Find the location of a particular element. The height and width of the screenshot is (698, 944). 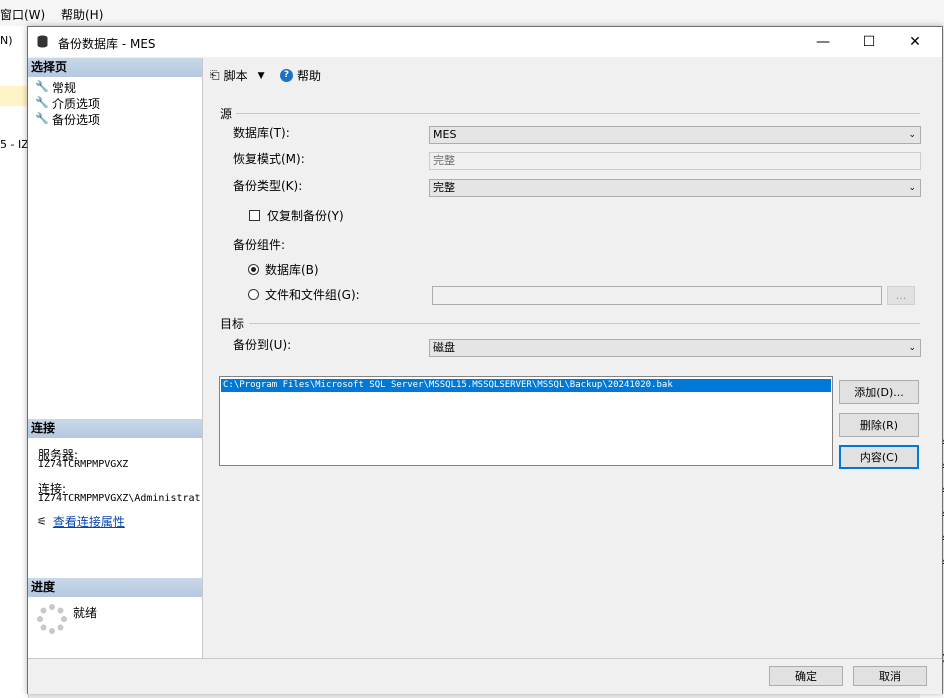

backup-to-label: 备份到(U): is located at coordinates (262, 345).